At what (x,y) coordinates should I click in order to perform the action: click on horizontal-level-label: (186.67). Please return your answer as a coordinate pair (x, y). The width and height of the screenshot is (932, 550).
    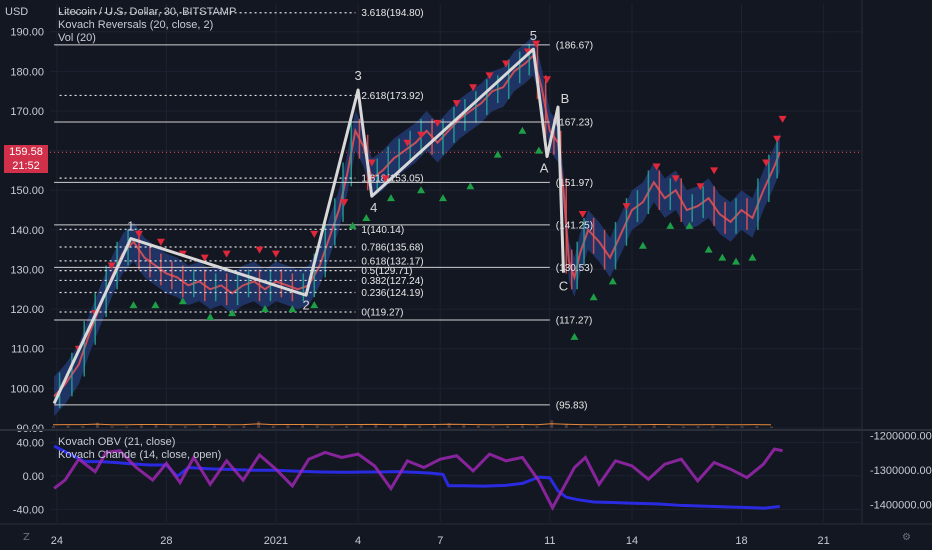
    Looking at the image, I should click on (574, 45).